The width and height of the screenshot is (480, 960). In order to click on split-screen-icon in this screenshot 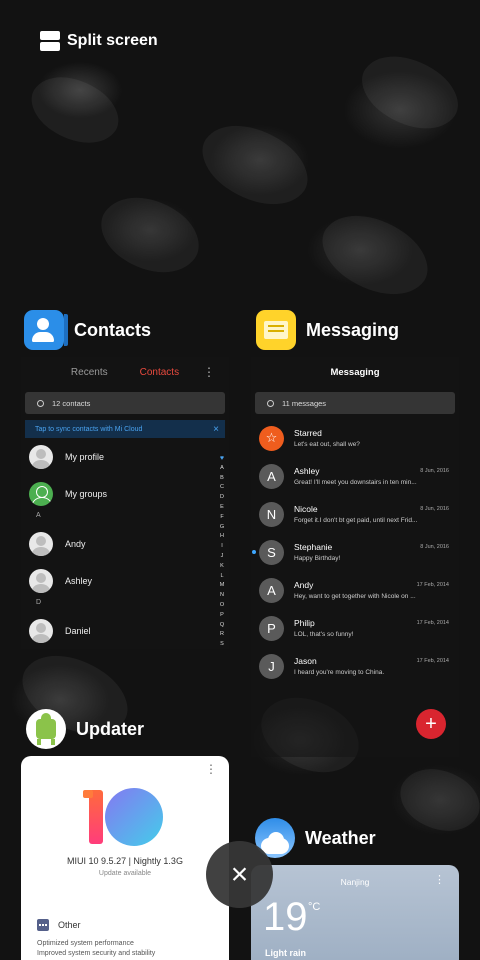, I will do `click(50, 41)`.